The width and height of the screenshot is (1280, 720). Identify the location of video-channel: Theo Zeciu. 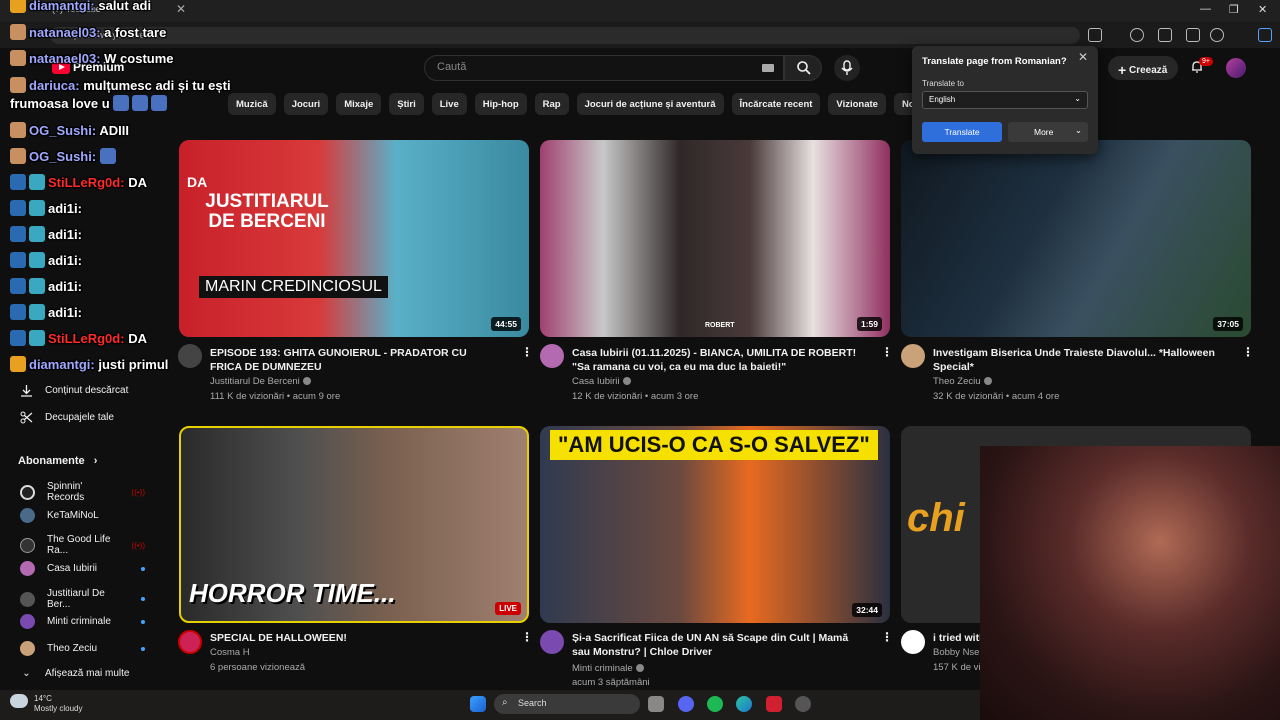
(962, 381).